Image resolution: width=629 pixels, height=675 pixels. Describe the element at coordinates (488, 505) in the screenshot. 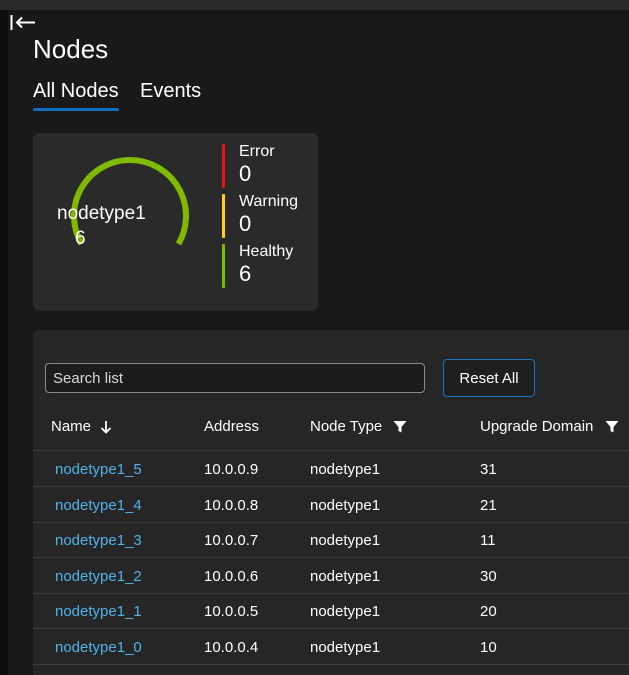

I see `node-upgrade-domain: 21` at that location.